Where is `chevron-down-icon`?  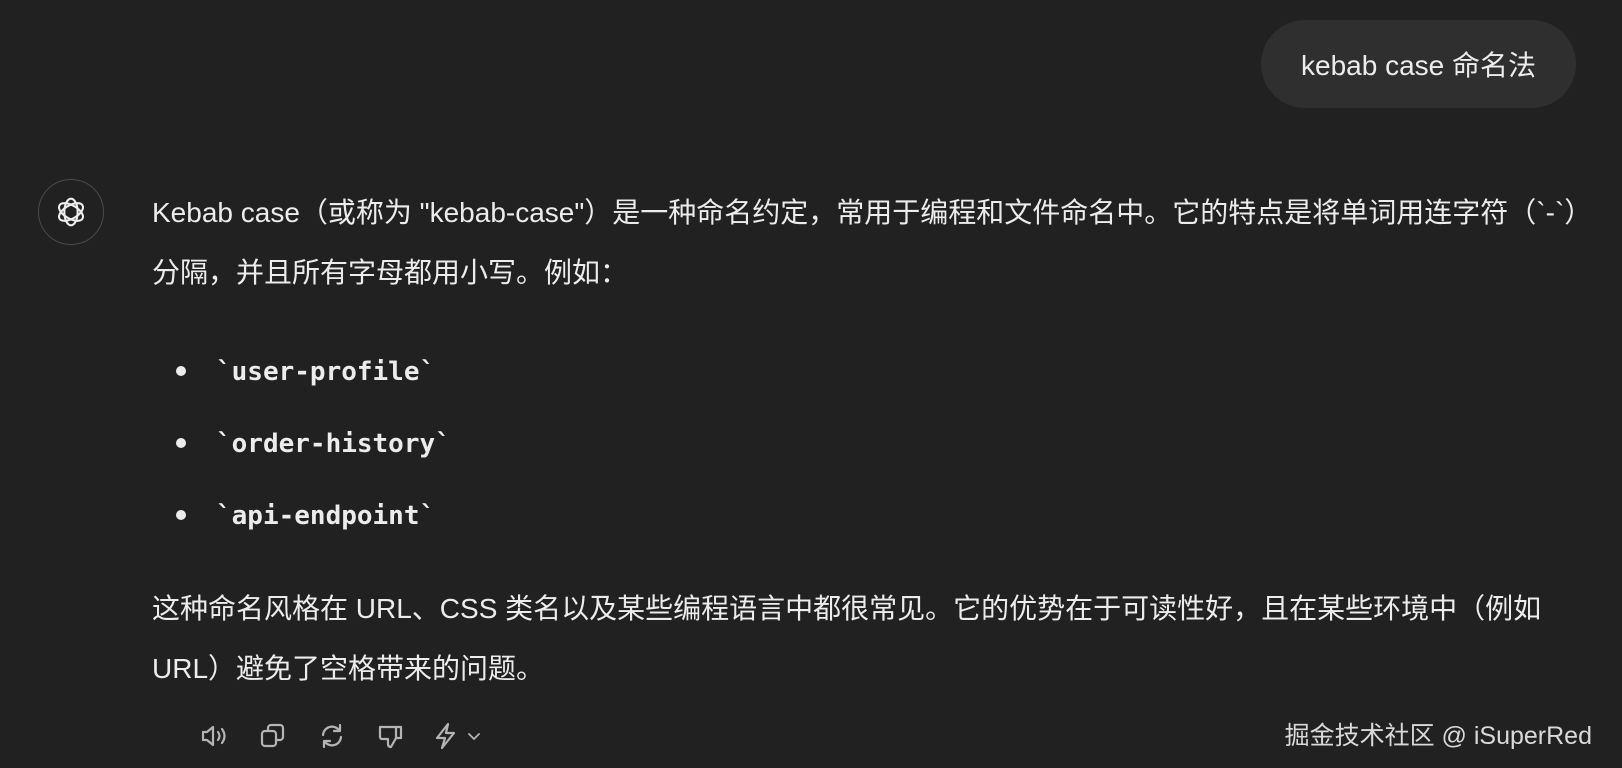 chevron-down-icon is located at coordinates (474, 736).